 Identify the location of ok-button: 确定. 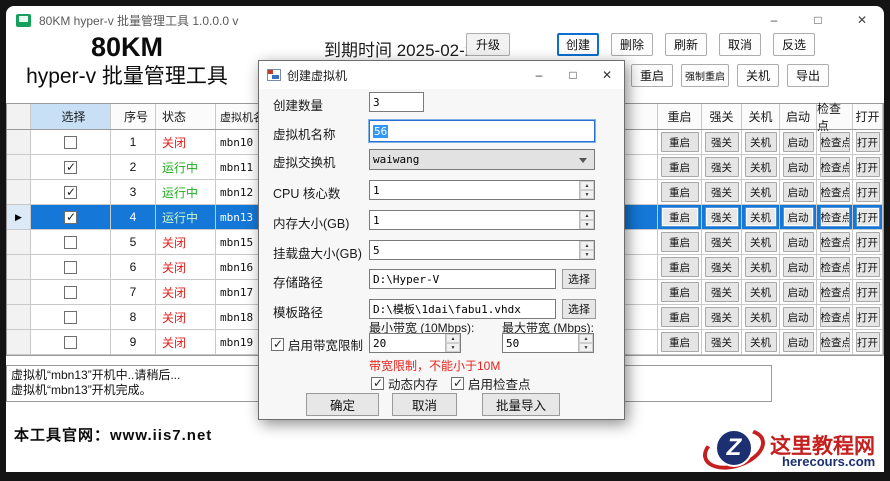
(342, 404).